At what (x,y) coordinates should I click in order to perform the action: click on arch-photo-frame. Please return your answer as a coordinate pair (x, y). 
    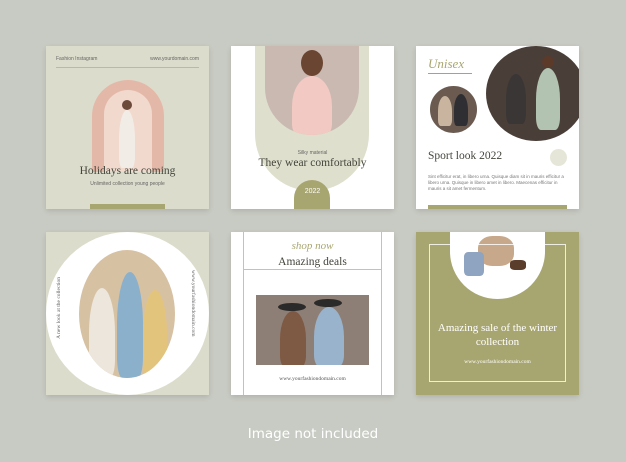
    Looking at the image, I should click on (128, 126).